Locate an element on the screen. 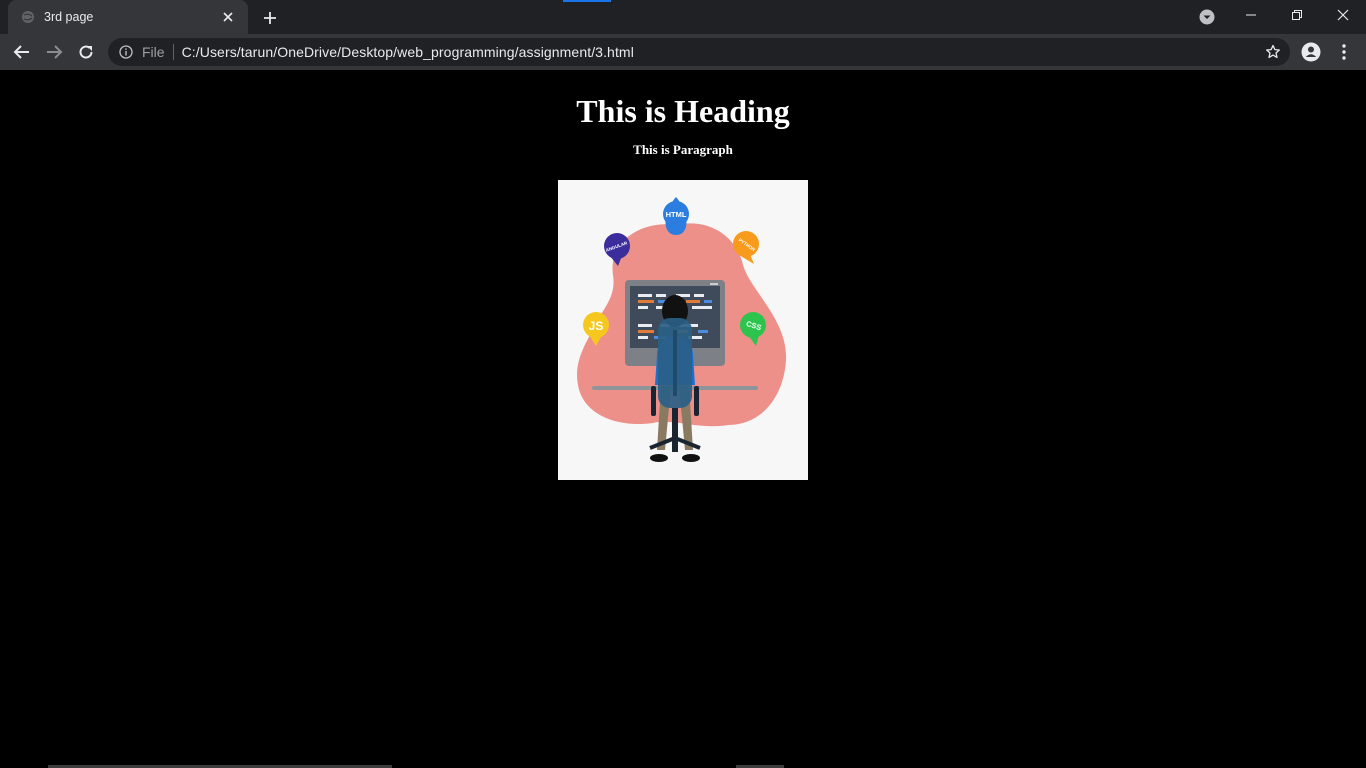  bookmark-star-icon is located at coordinates (1273, 52).